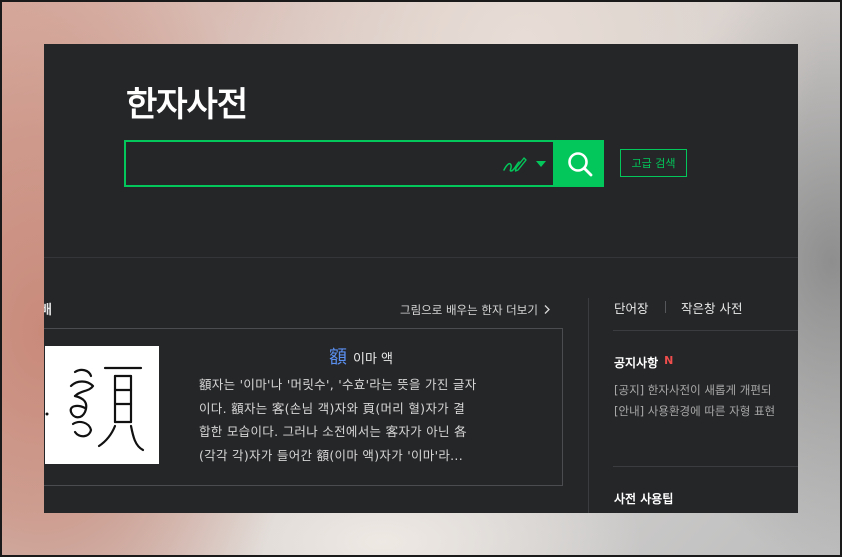 This screenshot has width=842, height=557. I want to click on chevron-right-icon, so click(547, 309).